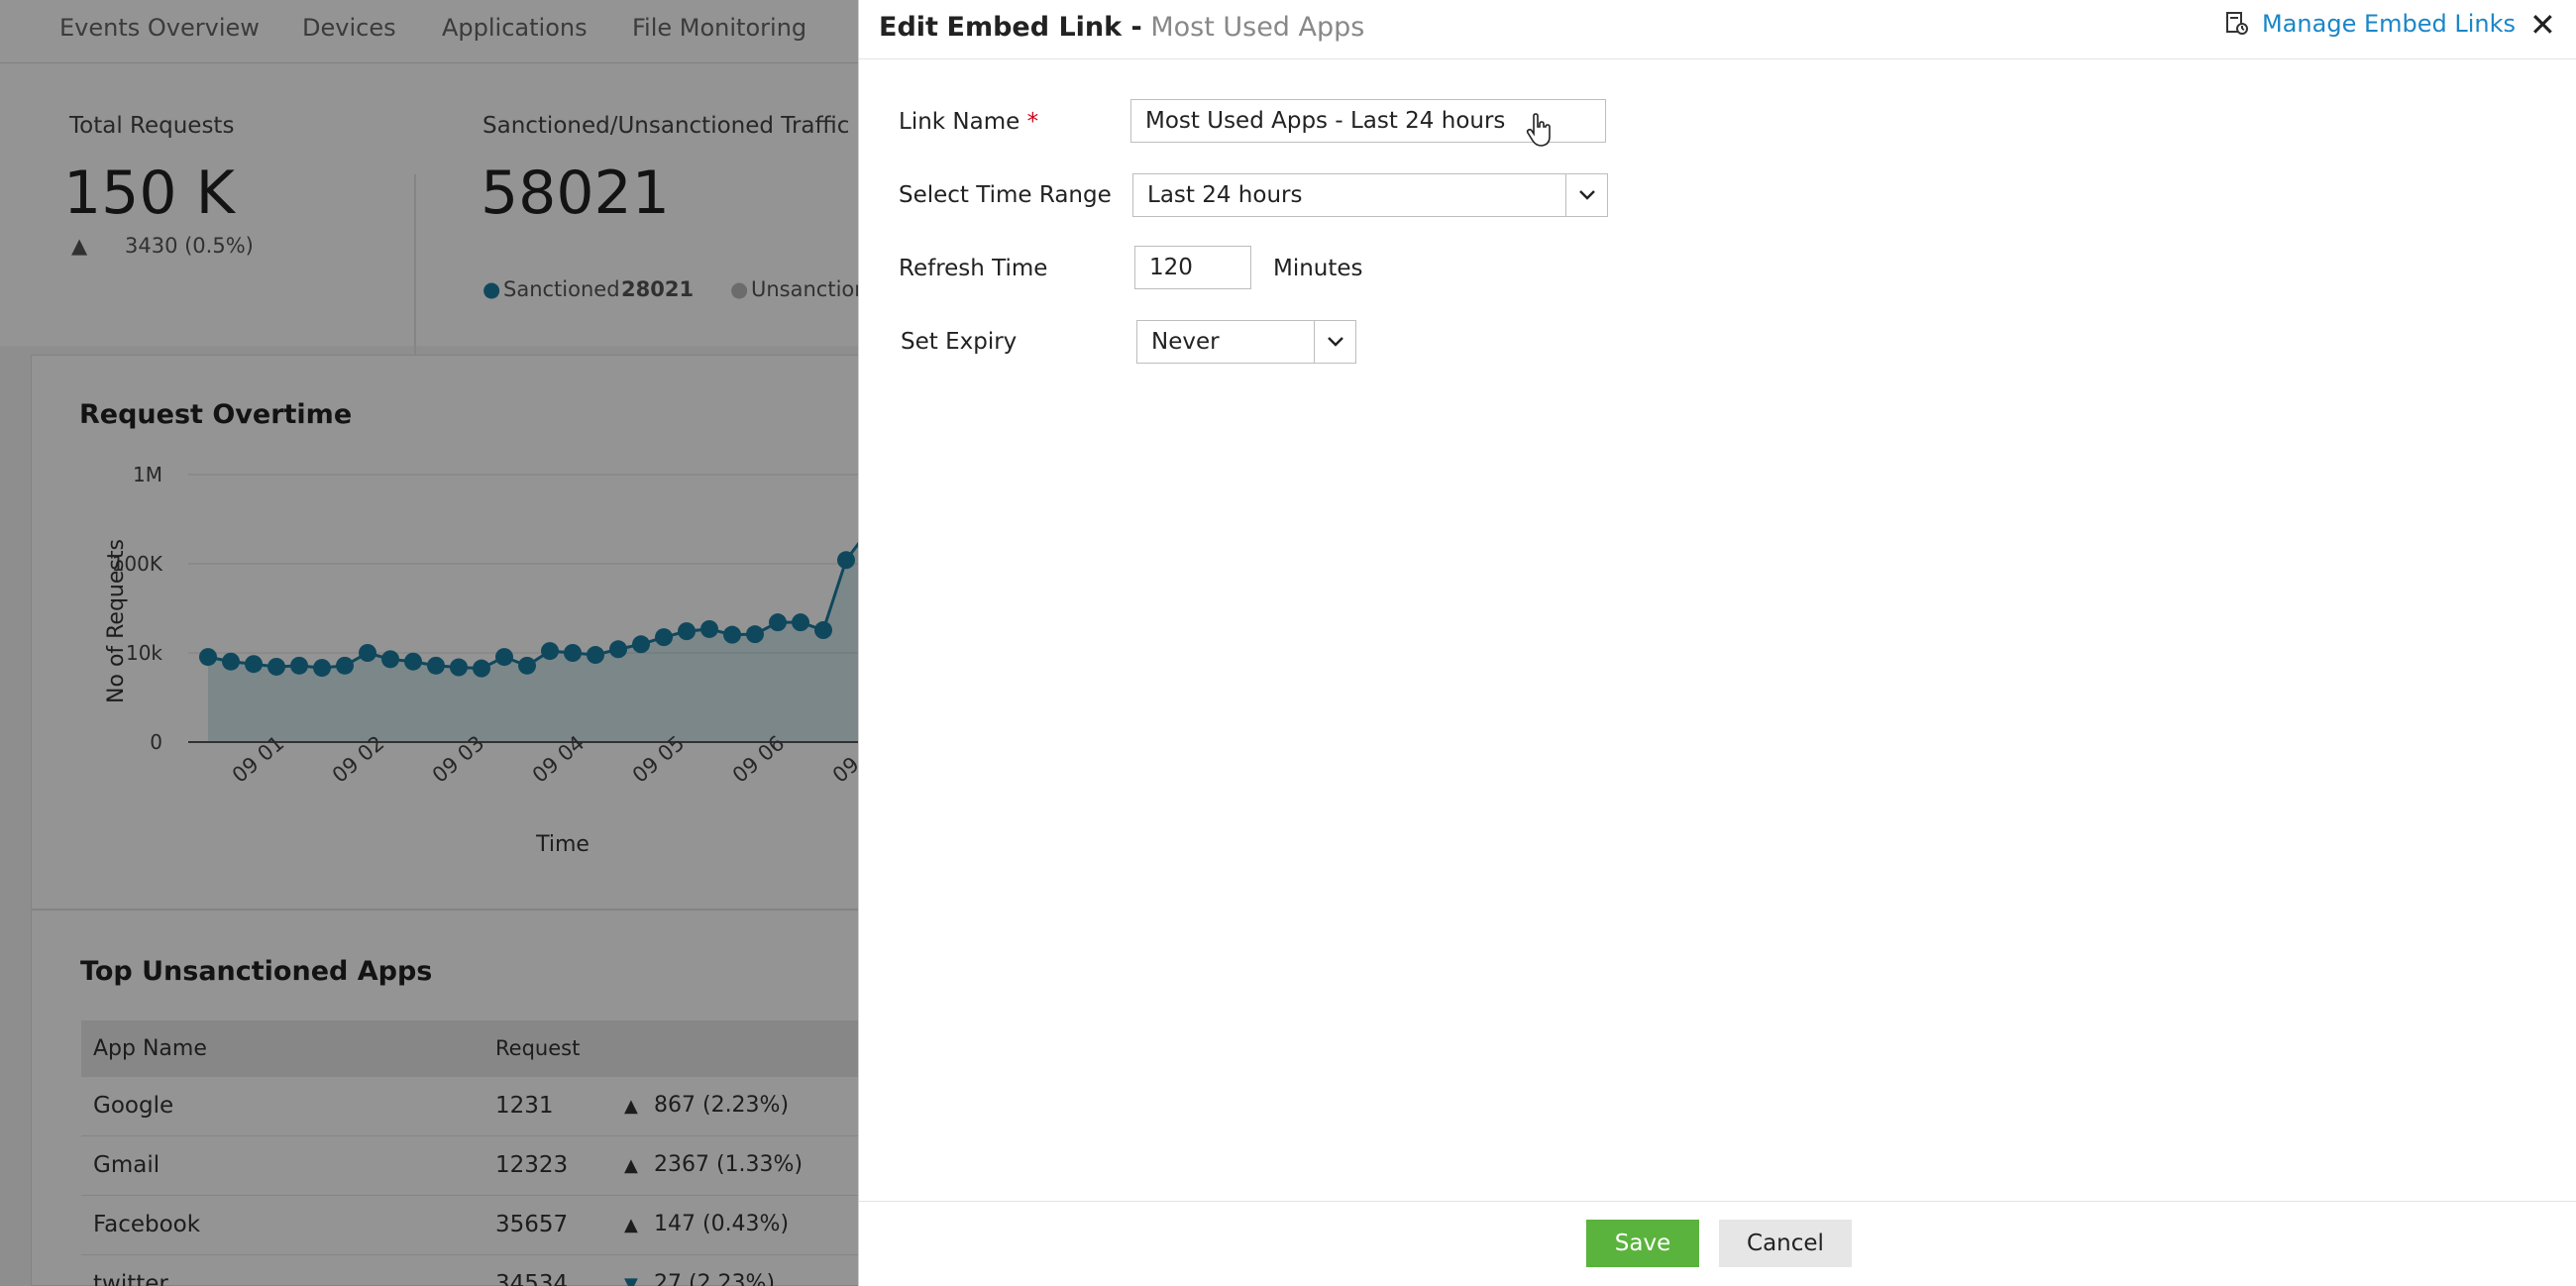 This screenshot has width=2576, height=1286. Describe the element at coordinates (1257, 27) in the screenshot. I see `panel-title-app: Most Used Apps` at that location.